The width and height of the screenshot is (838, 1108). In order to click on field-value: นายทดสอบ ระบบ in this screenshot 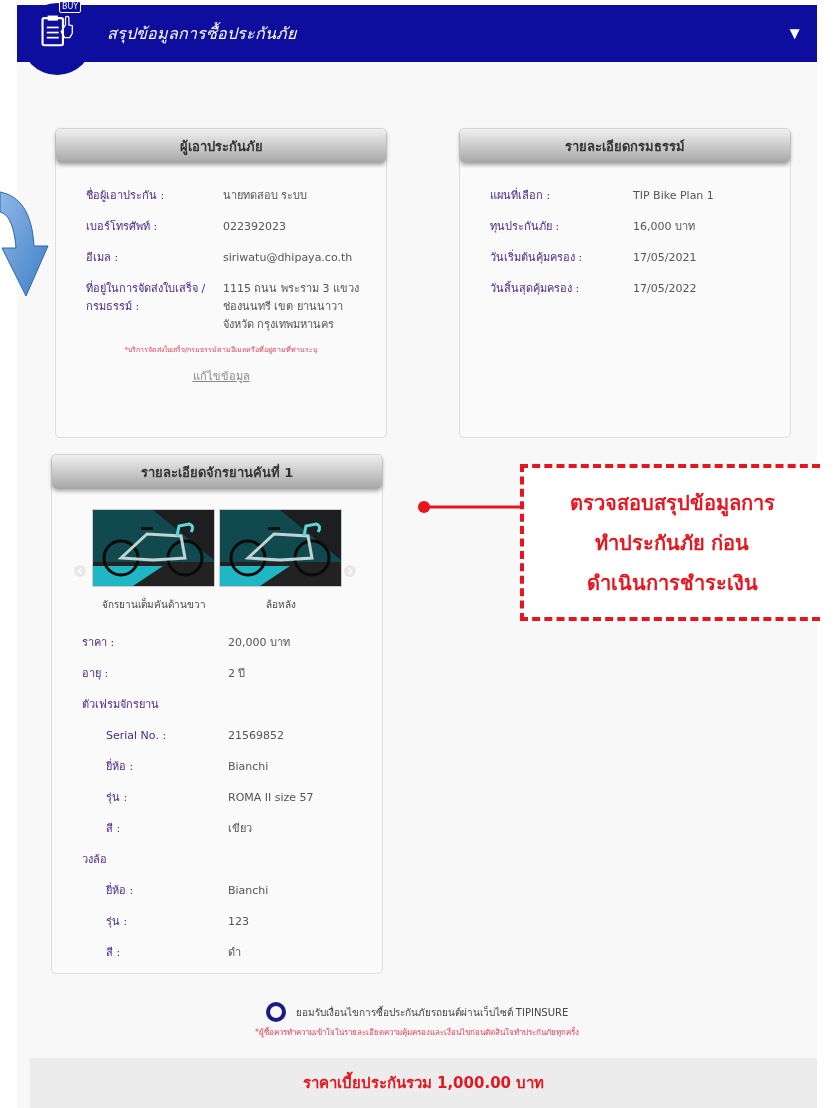, I will do `click(266, 196)`.